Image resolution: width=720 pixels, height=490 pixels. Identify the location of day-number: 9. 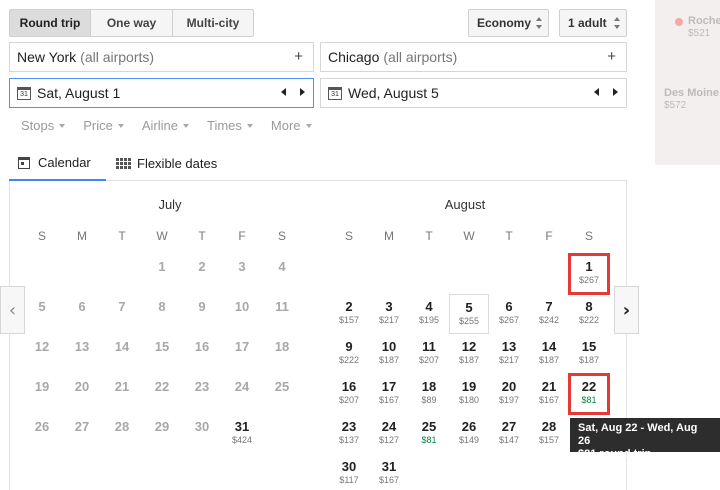
(349, 346).